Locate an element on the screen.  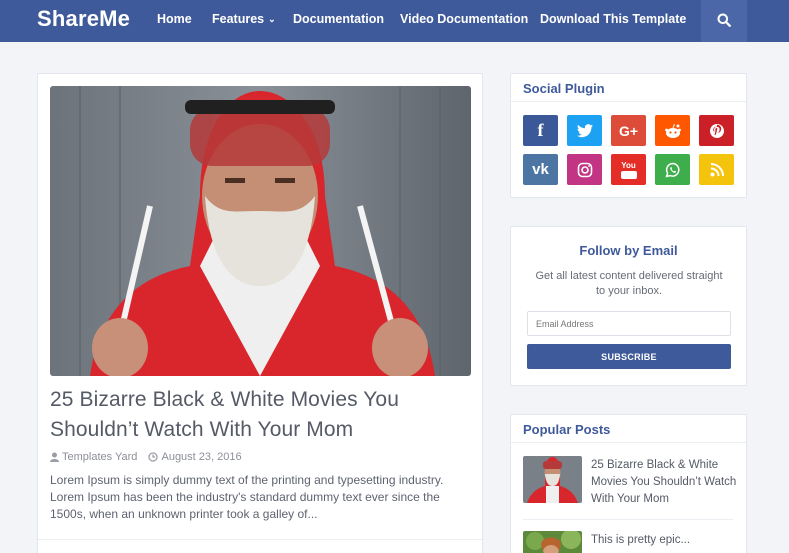
social-plugin-widget: Social Plugin f G+ vk You is located at coordinates (628, 135).